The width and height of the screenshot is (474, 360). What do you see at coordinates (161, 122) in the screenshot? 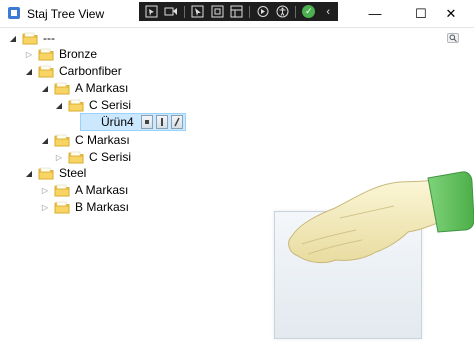
I see `edit-icon` at bounding box center [161, 122].